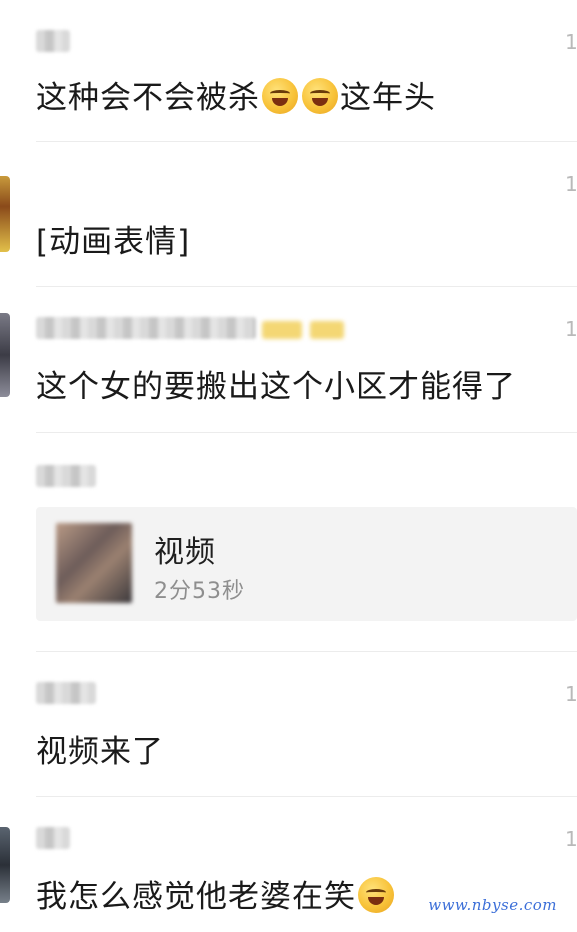  Describe the element at coordinates (492, 905) in the screenshot. I see `watermark: www.nbyse.com` at that location.